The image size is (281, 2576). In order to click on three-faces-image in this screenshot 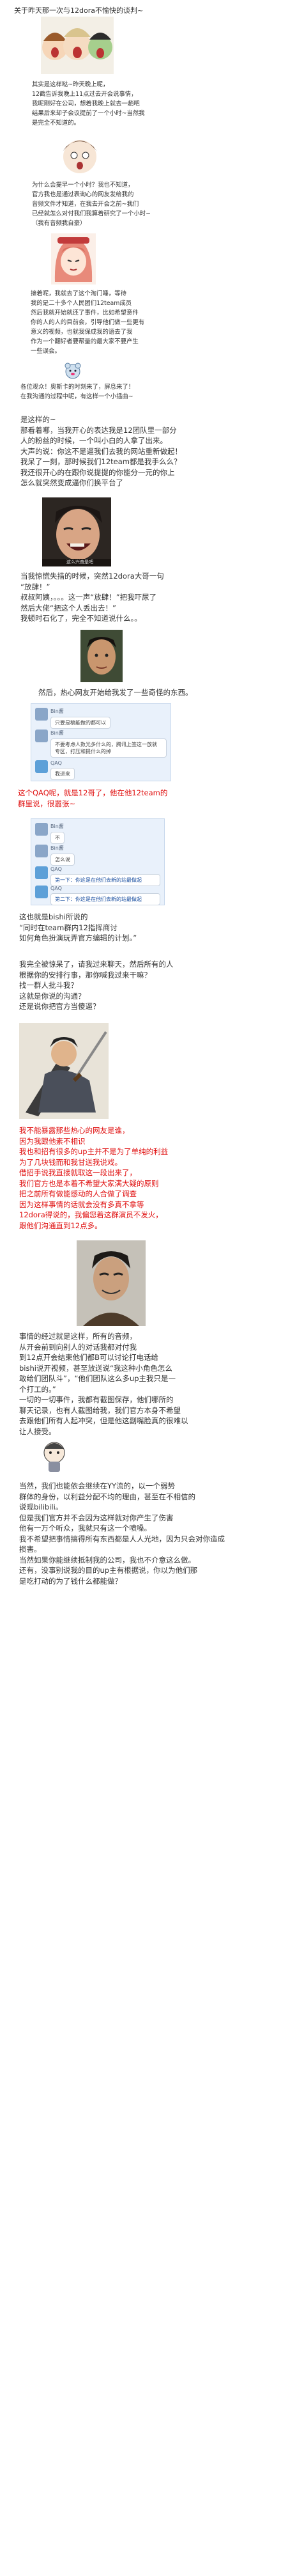, I will do `click(78, 46)`.